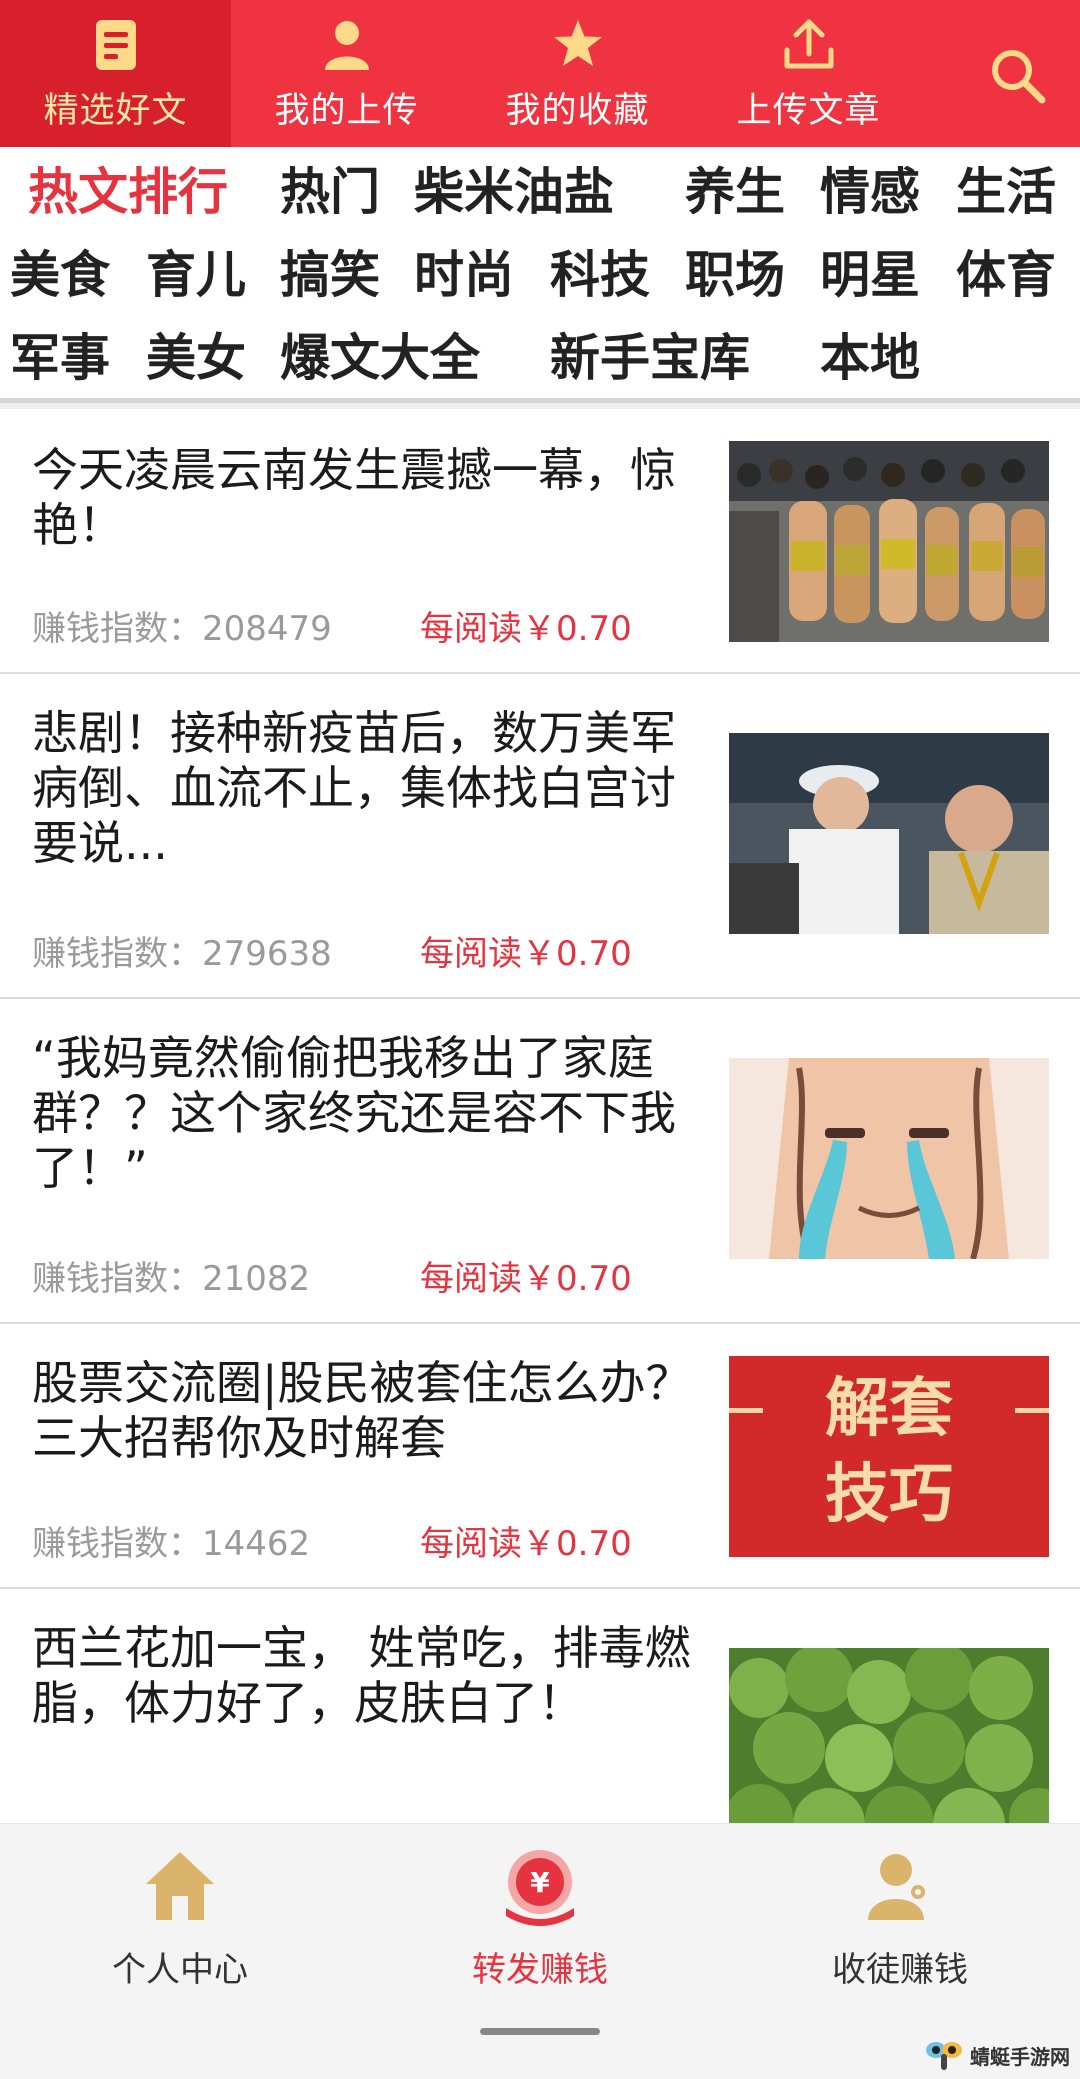 Image resolution: width=1080 pixels, height=2079 pixels. What do you see at coordinates (1006, 192) in the screenshot?
I see `category-item: 生活` at bounding box center [1006, 192].